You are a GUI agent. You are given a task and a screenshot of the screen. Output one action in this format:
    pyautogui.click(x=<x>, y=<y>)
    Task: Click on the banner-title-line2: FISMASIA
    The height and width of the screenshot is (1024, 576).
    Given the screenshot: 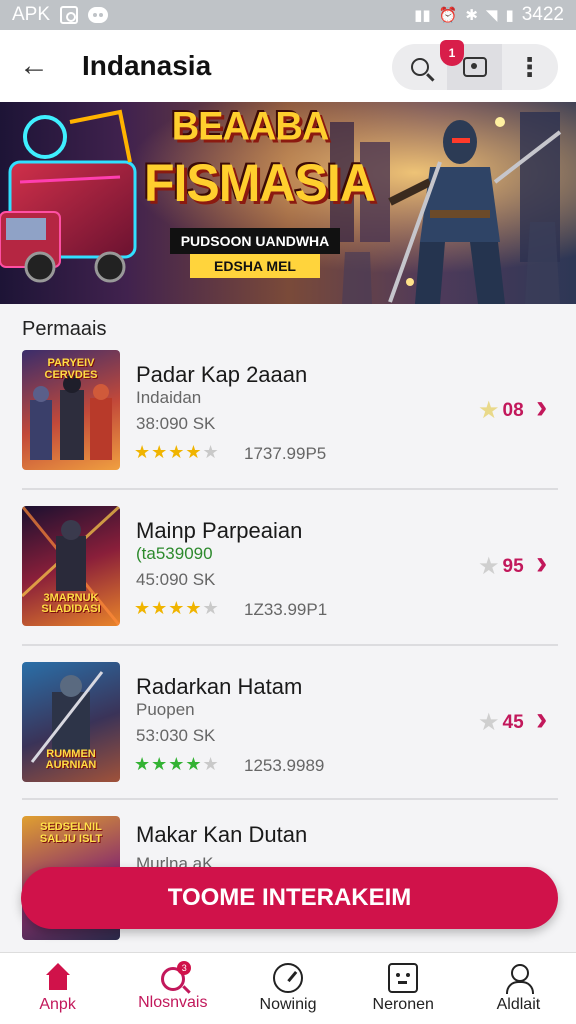 What is the action you would take?
    pyautogui.click(x=260, y=183)
    